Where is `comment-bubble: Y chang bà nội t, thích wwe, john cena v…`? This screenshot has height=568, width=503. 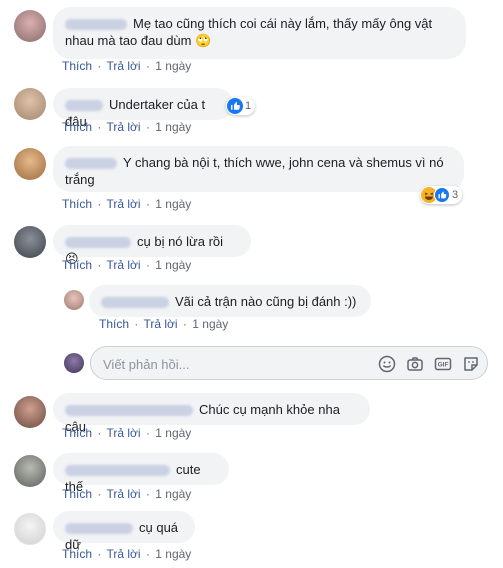 comment-bubble: Y chang bà nội t, thích wwe, john cena v… is located at coordinates (258, 169).